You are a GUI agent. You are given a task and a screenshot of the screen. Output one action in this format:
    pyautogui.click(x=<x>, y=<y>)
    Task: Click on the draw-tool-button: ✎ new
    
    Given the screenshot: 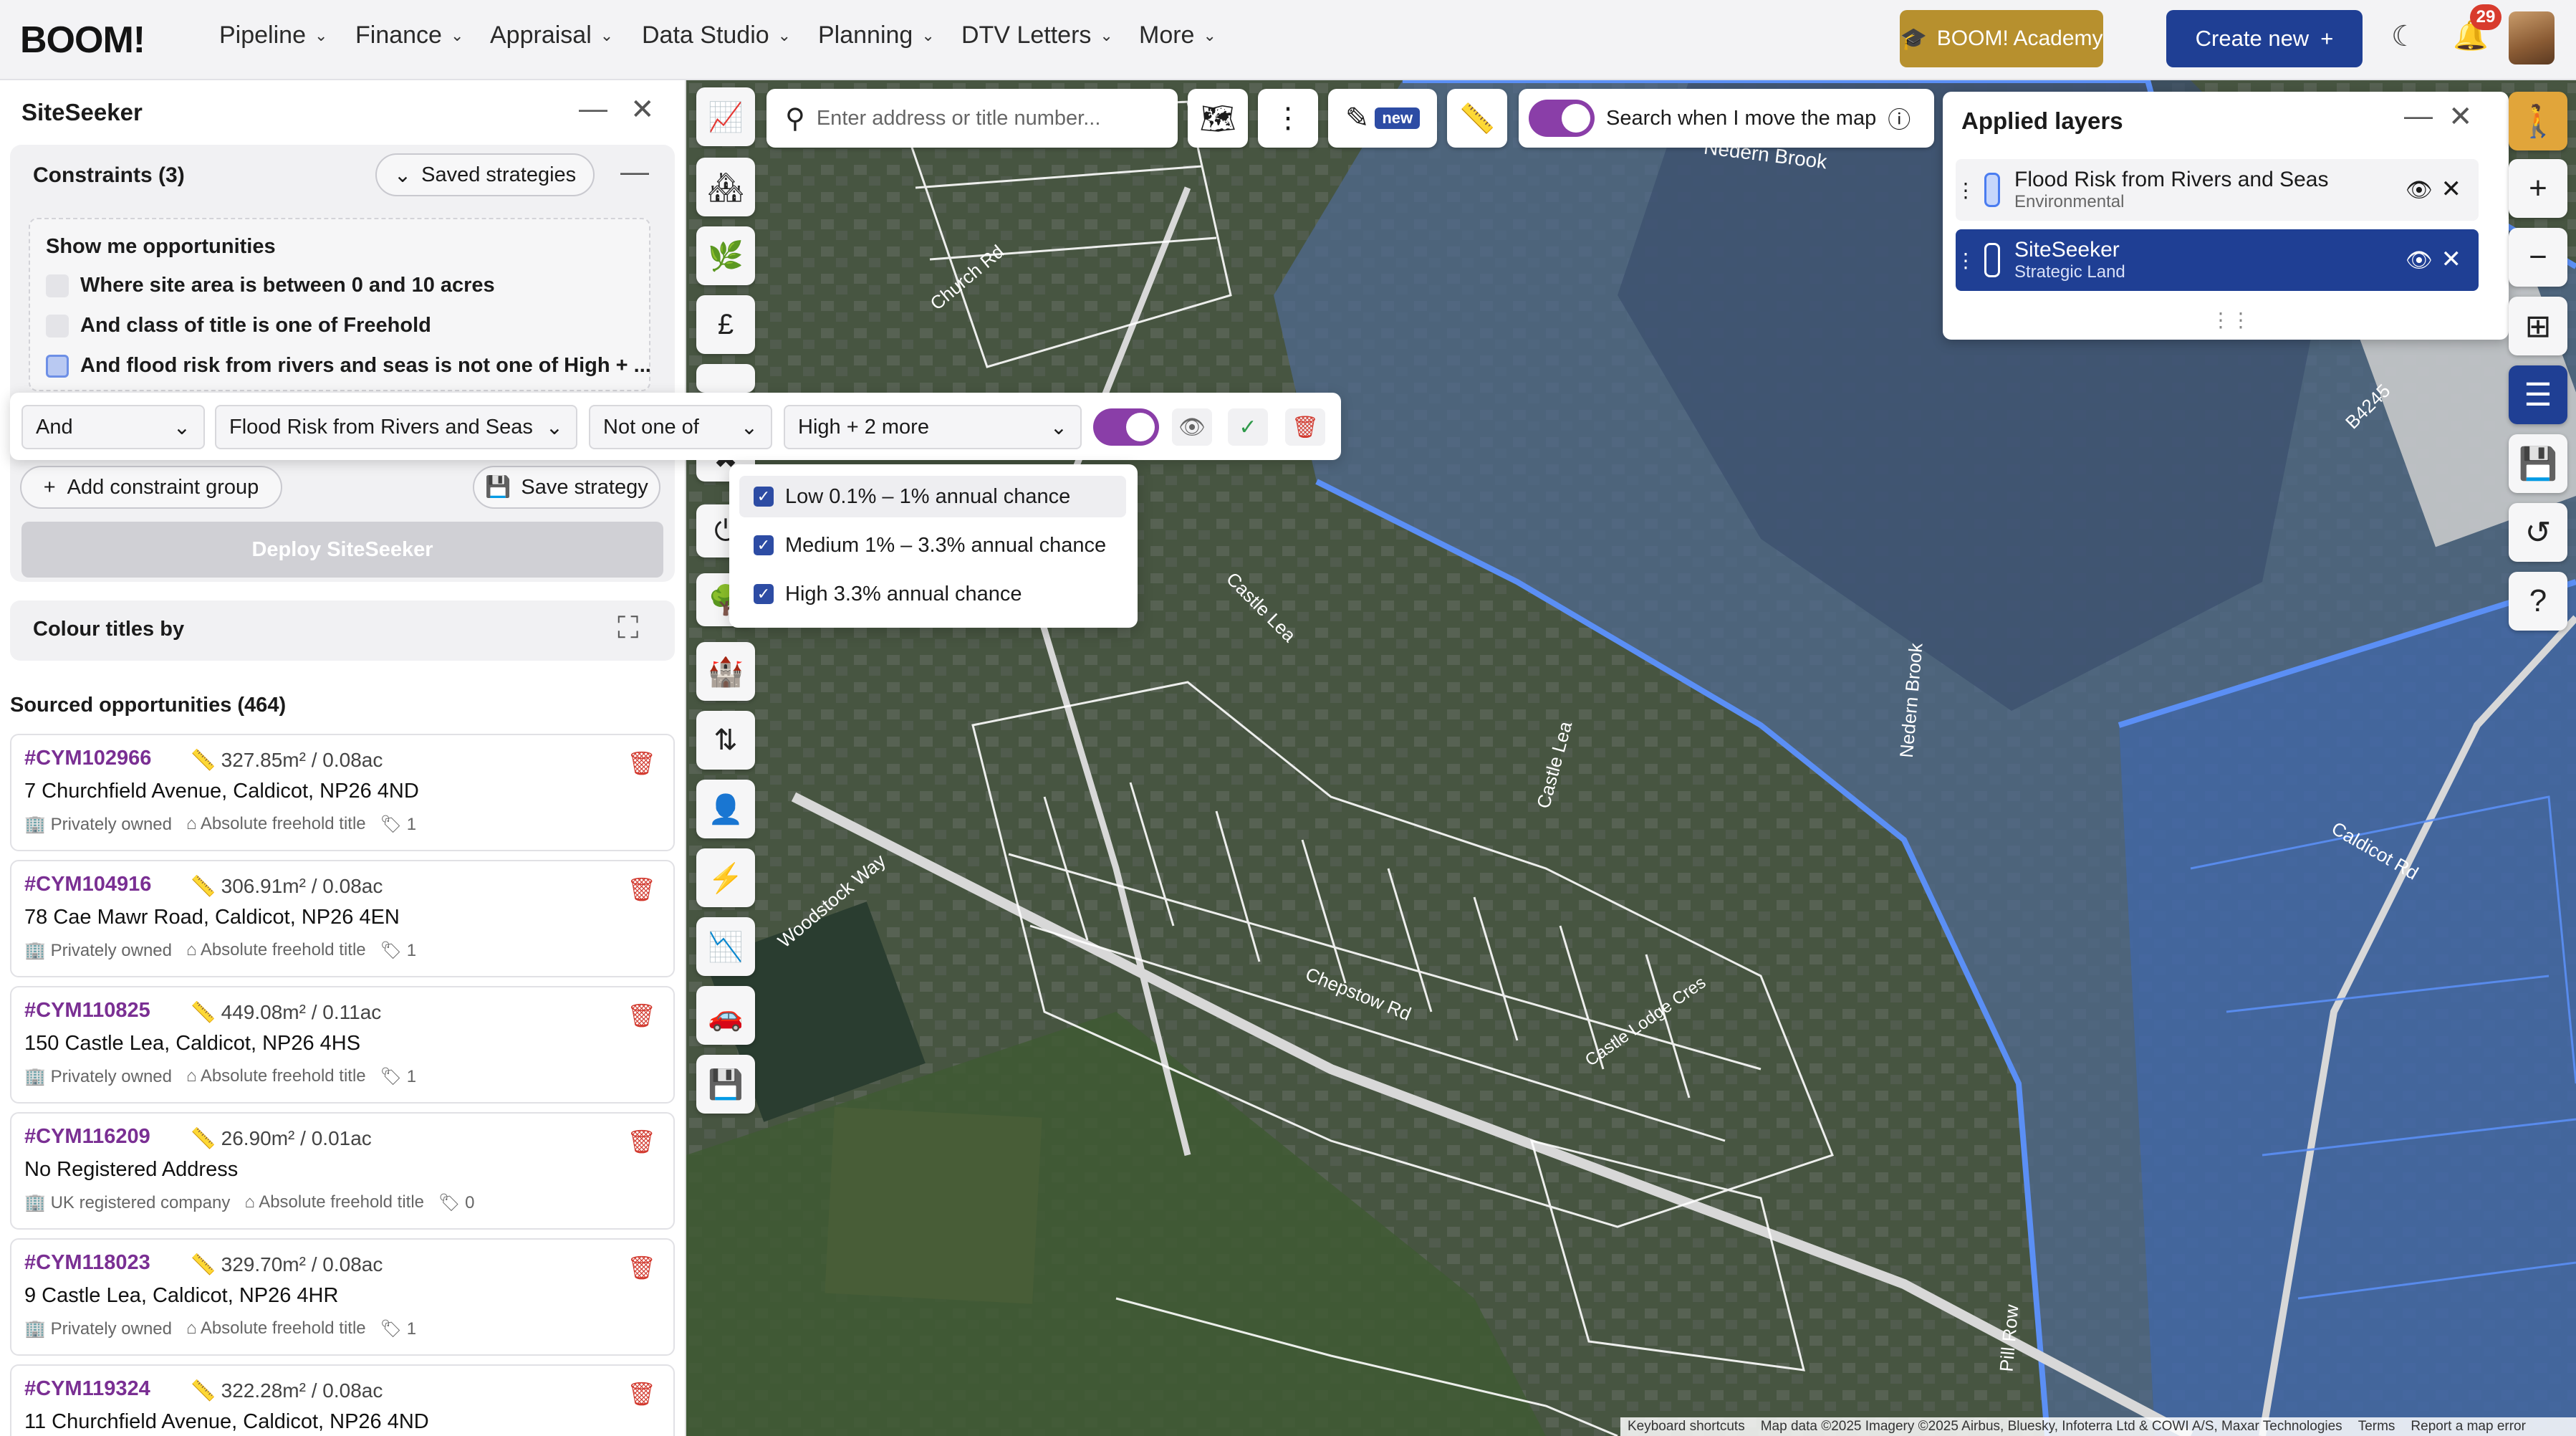 What is the action you would take?
    pyautogui.click(x=1382, y=118)
    